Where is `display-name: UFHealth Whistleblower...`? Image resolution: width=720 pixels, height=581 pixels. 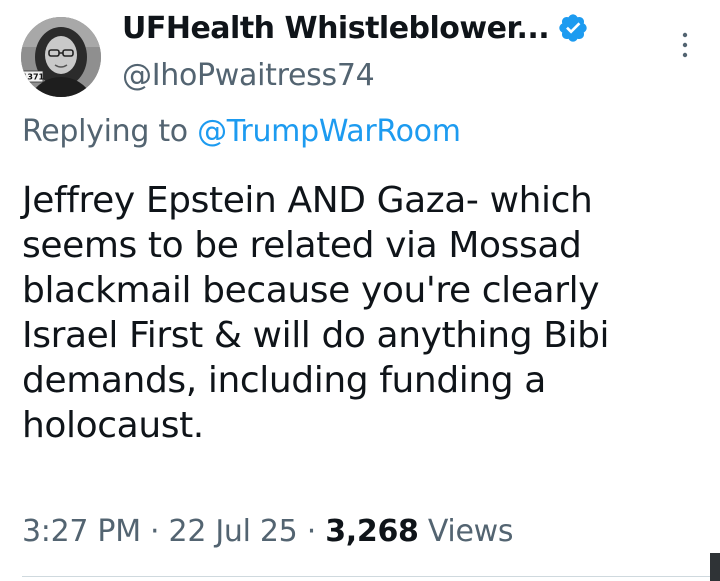
display-name: UFHealth Whistleblower... is located at coordinates (336, 28).